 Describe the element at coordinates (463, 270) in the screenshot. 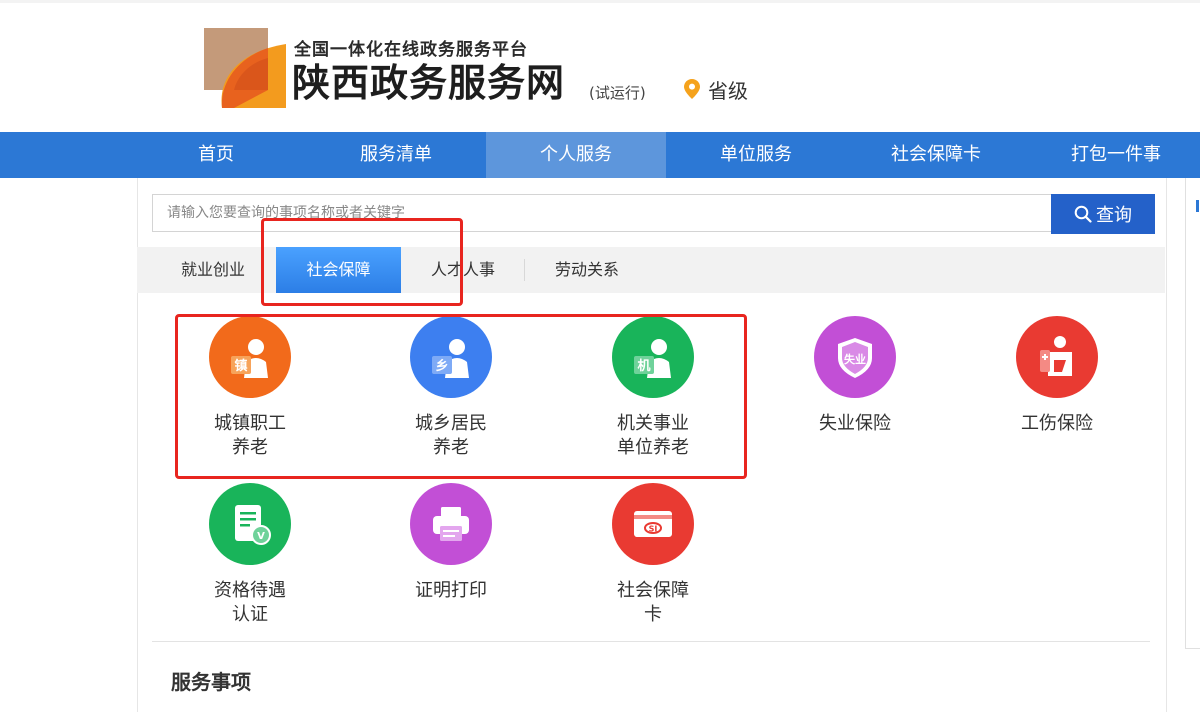

I see `tab-talent-personnel: 人才人事` at that location.